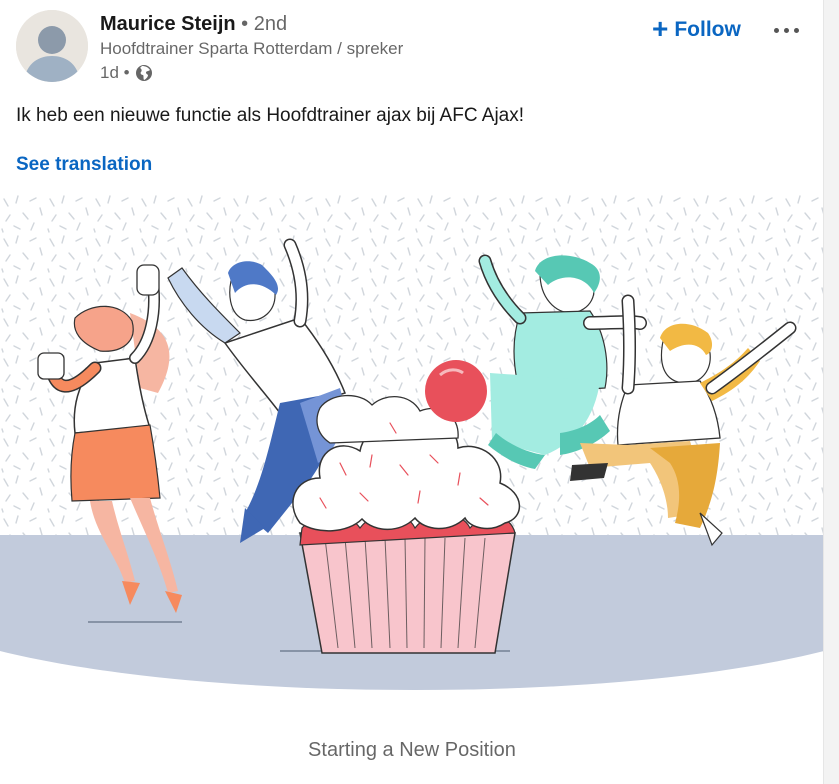 The image size is (839, 784). I want to click on actor-name: Maurice Steijn, so click(168, 24).